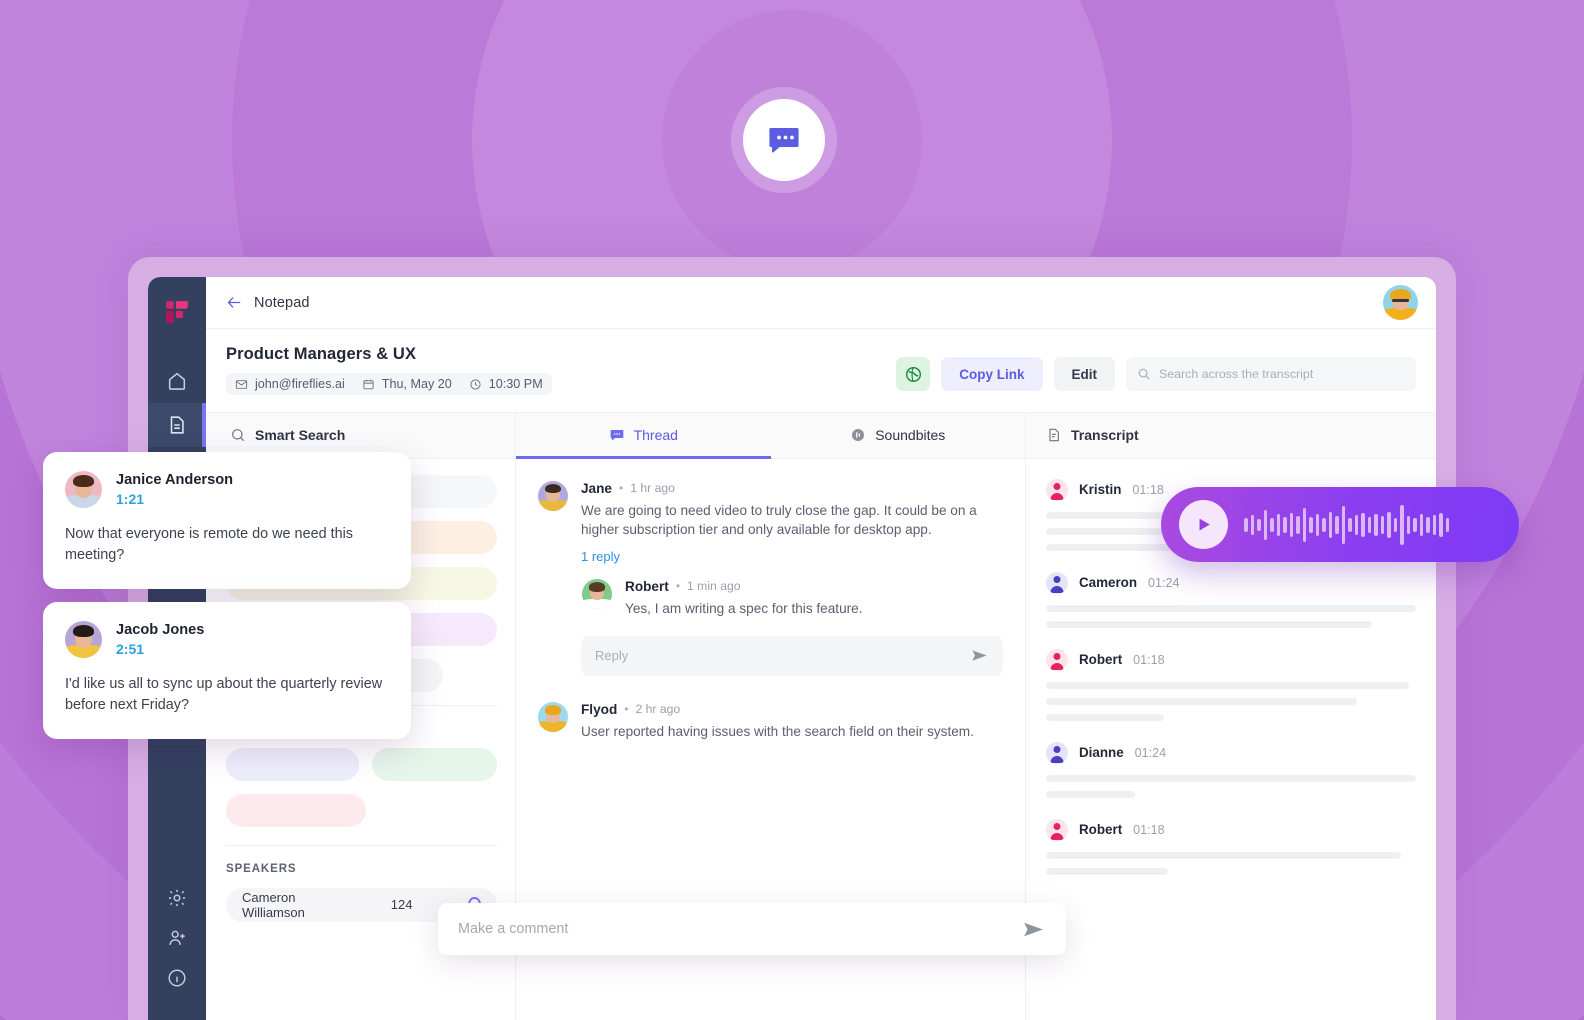 Image resolution: width=1584 pixels, height=1020 pixels. What do you see at coordinates (1282, 374) in the screenshot?
I see `search-input` at bounding box center [1282, 374].